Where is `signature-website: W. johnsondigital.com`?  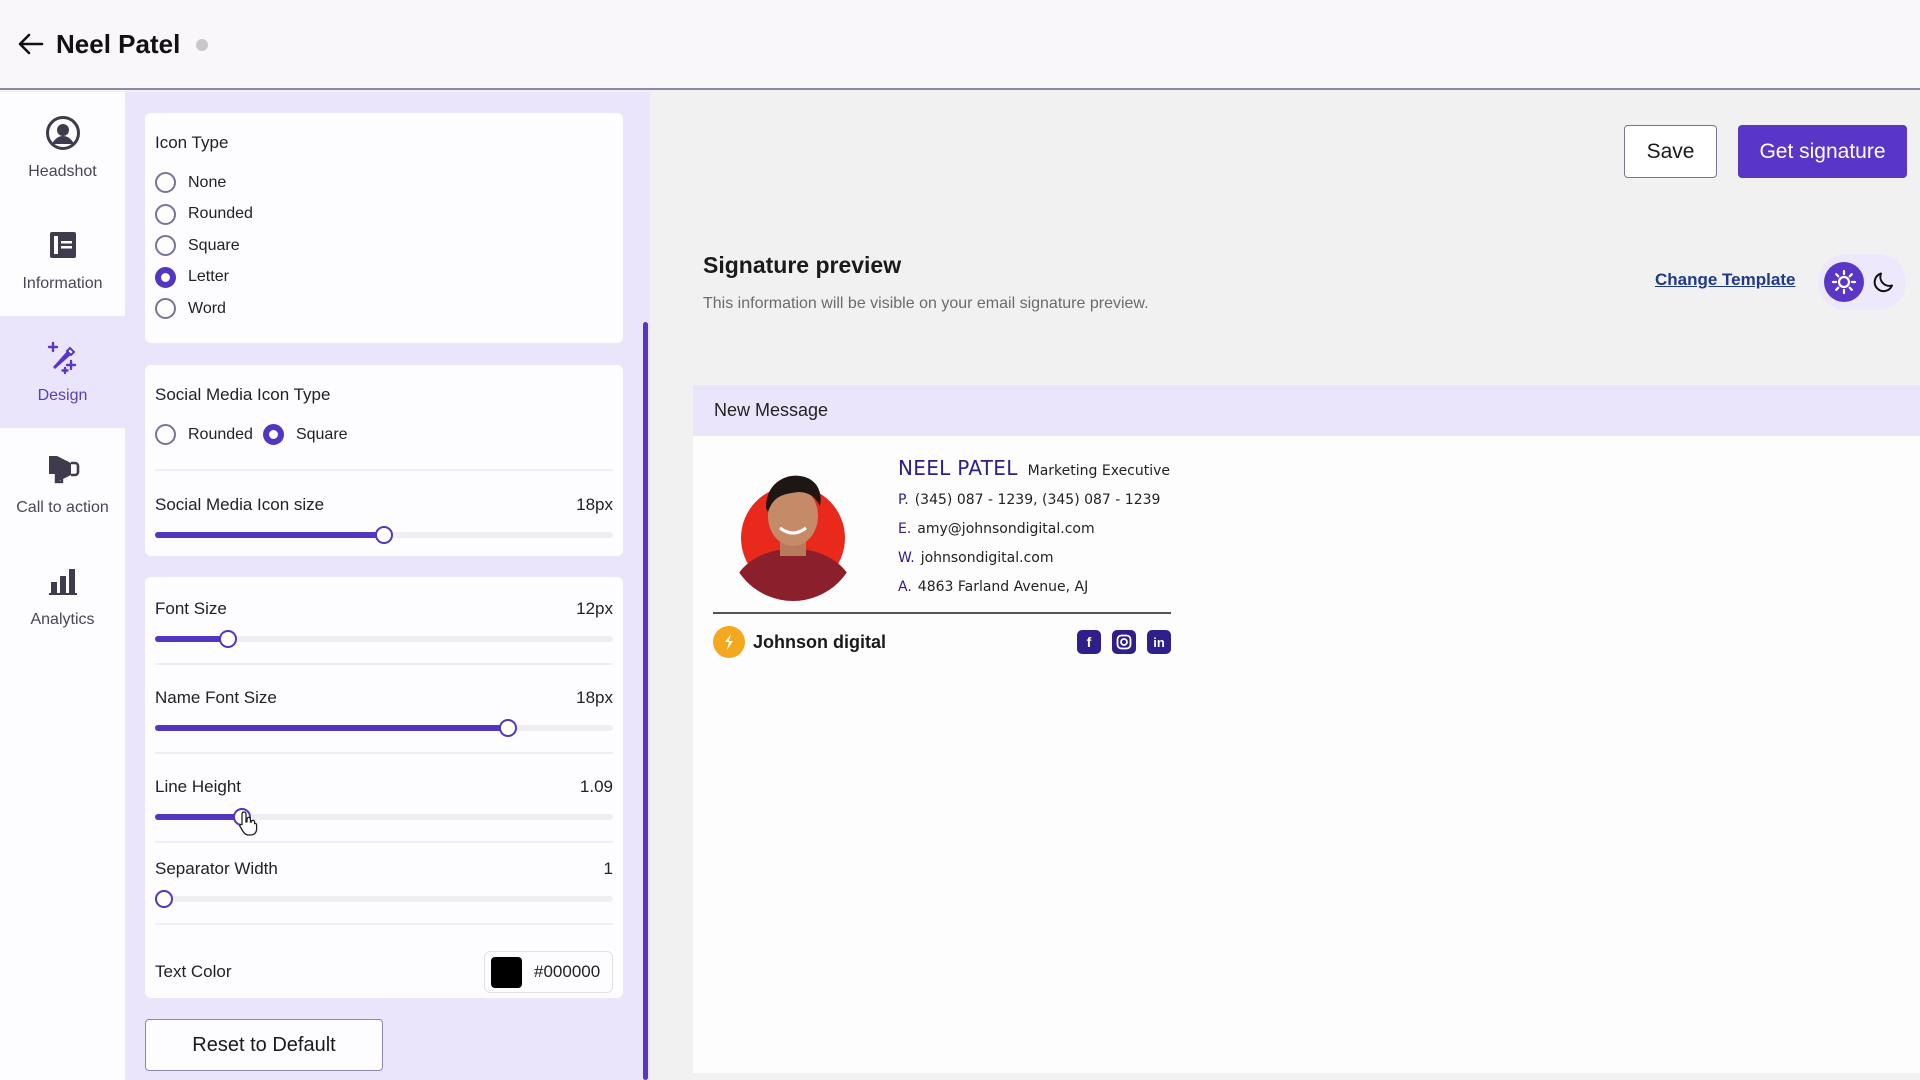
signature-website: W. johnsondigital.com is located at coordinates (1034, 558).